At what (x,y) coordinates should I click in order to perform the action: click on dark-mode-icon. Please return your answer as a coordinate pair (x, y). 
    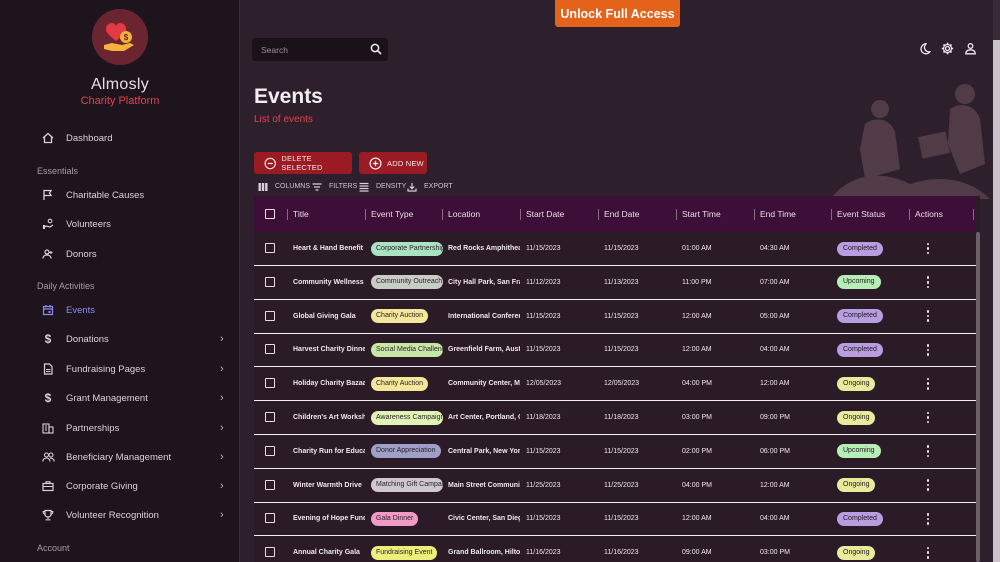
    Looking at the image, I should click on (924, 48).